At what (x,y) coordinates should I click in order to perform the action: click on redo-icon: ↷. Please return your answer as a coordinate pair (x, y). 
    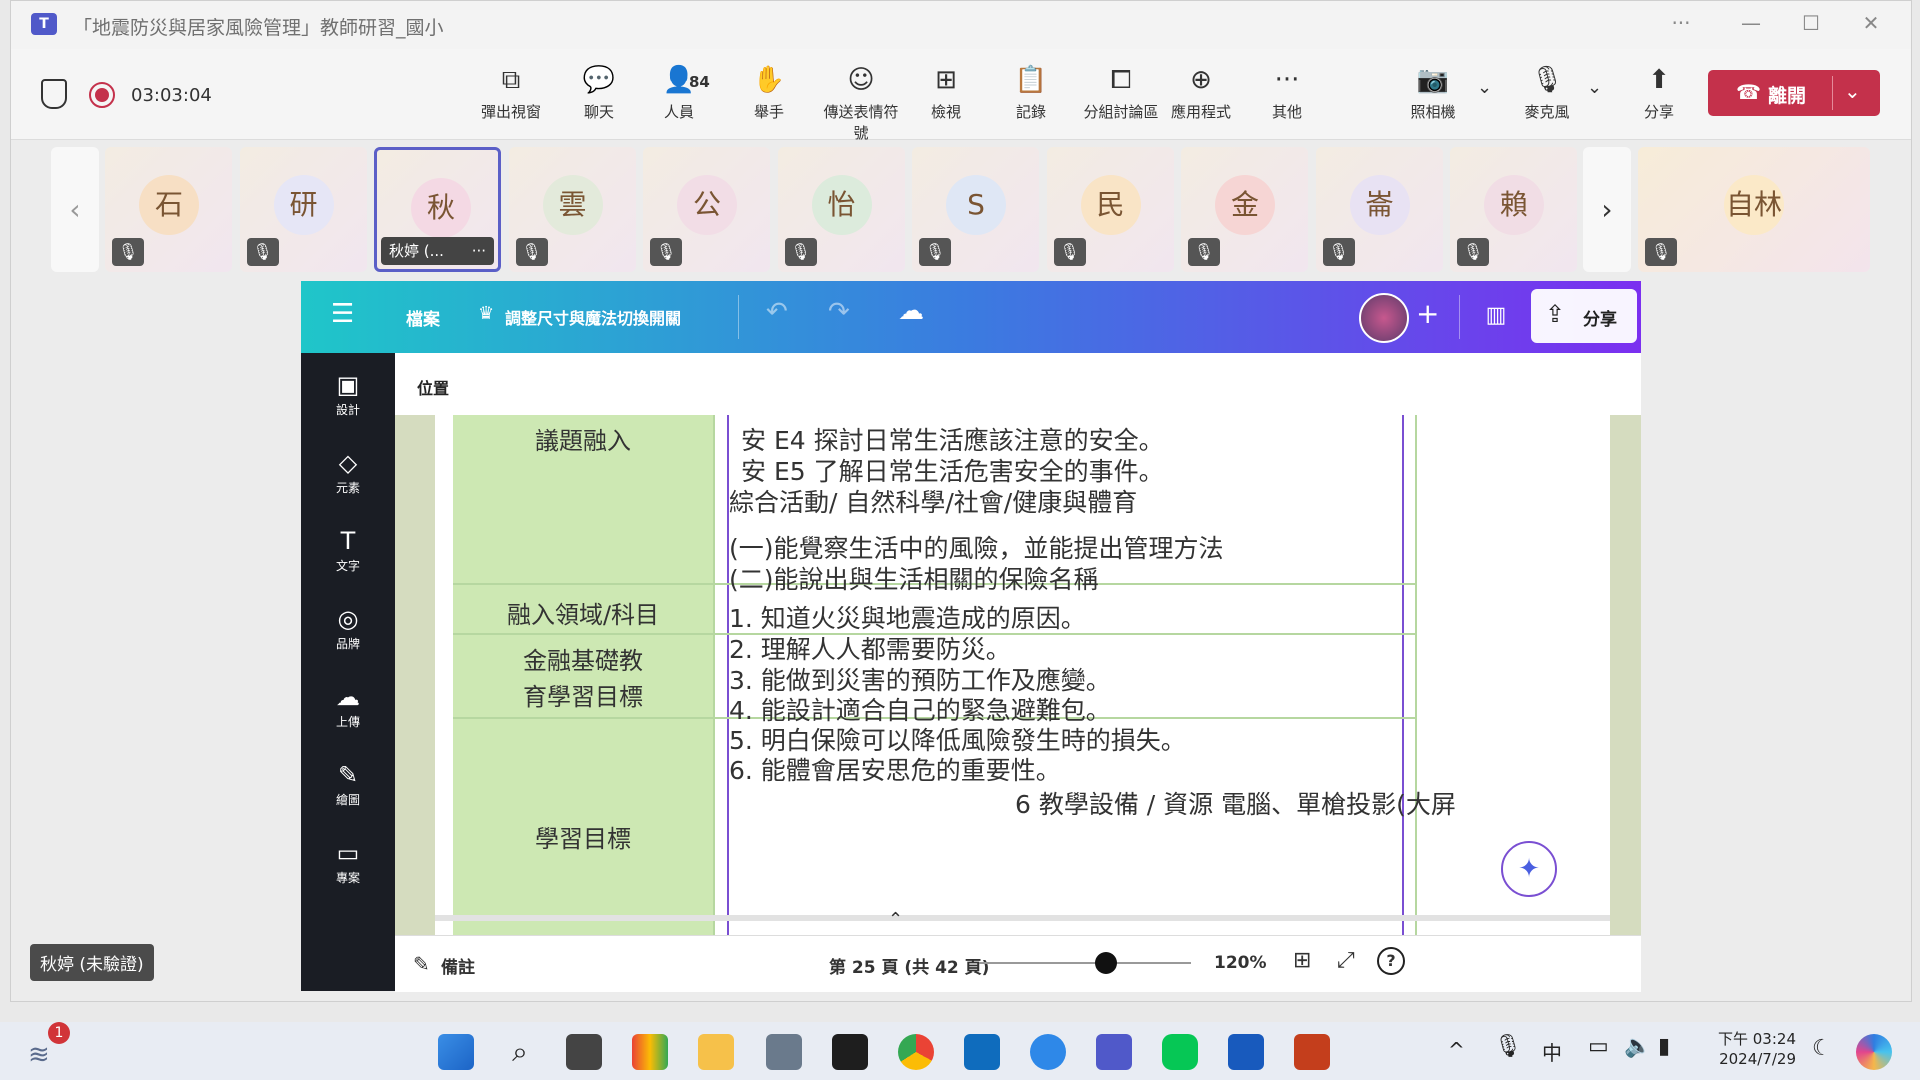
    Looking at the image, I should click on (839, 312).